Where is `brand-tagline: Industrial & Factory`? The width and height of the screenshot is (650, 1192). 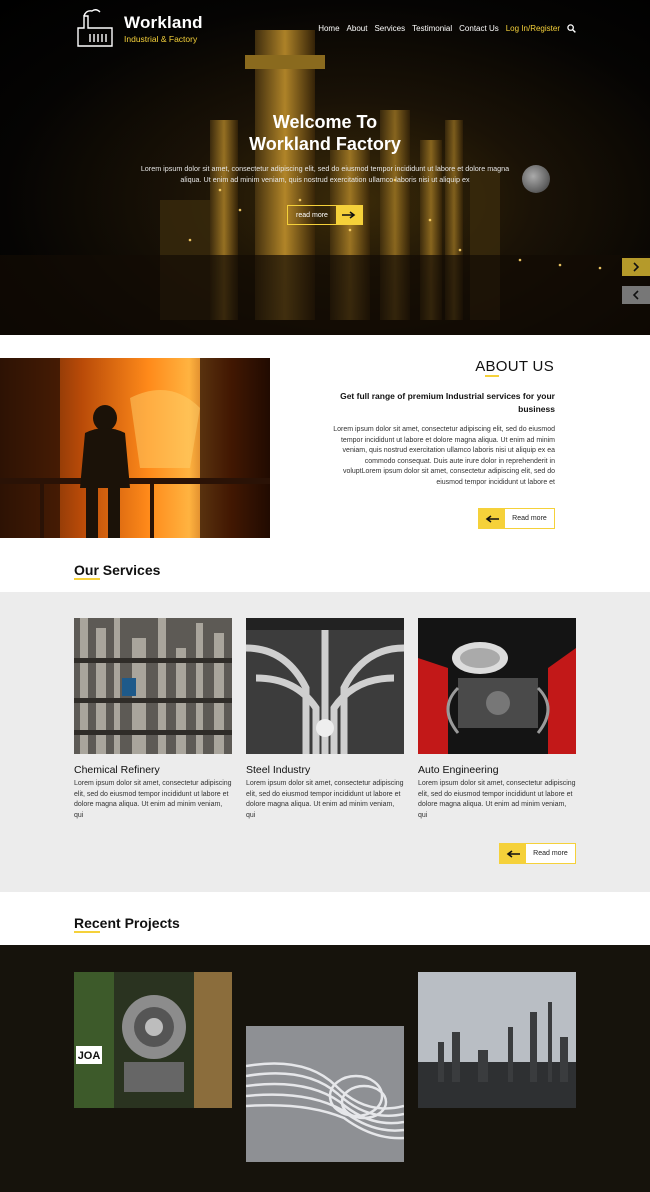
brand-tagline: Industrial & Factory is located at coordinates (161, 38).